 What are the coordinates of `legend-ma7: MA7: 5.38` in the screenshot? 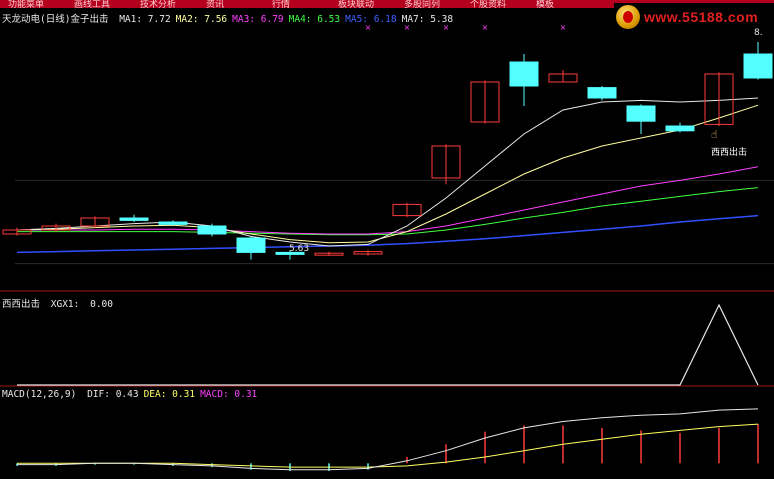 It's located at (427, 19).